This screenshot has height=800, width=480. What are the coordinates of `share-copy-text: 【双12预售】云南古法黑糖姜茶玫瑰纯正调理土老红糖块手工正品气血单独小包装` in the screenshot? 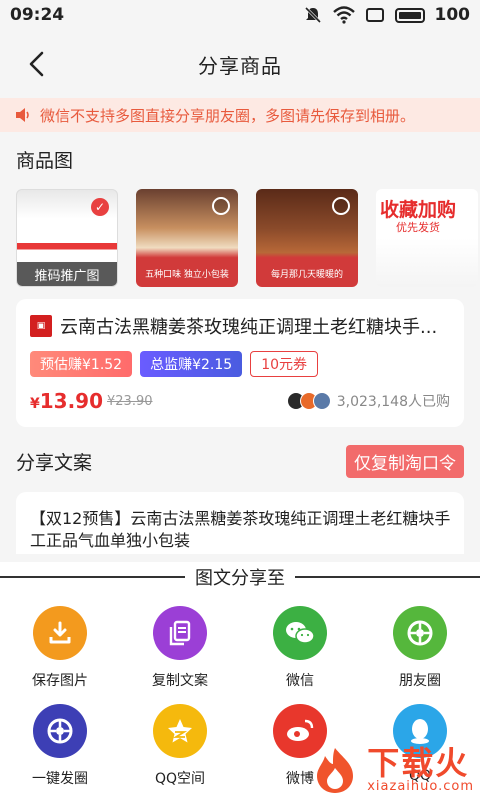 It's located at (240, 523).